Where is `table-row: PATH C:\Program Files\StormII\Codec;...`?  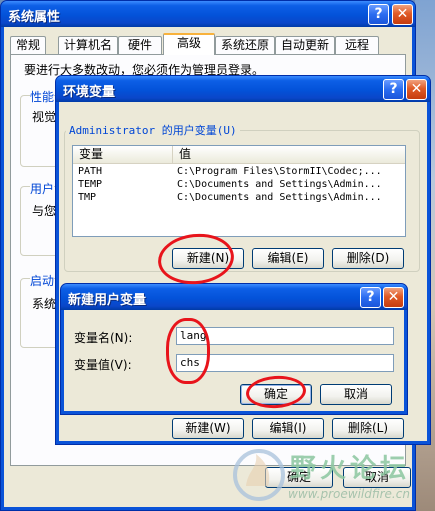 table-row: PATH C:\Program Files\StormII\Codec;... is located at coordinates (239, 171).